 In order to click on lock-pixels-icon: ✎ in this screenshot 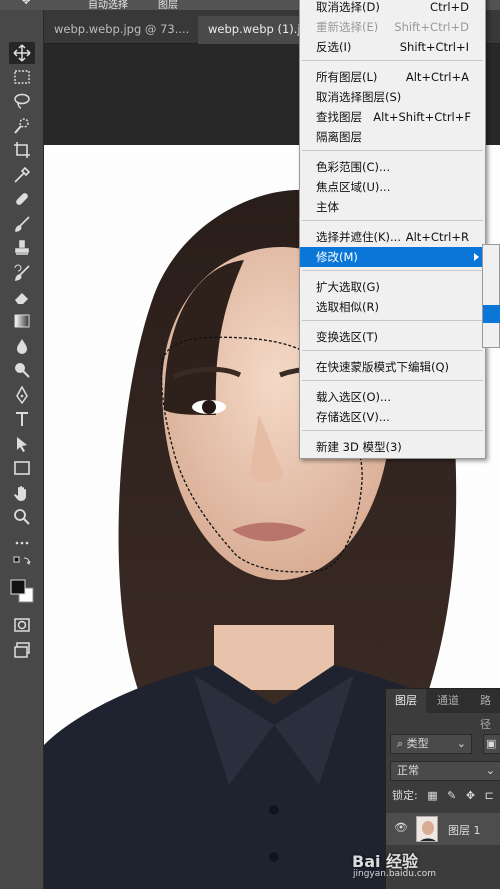, I will do `click(451, 795)`.